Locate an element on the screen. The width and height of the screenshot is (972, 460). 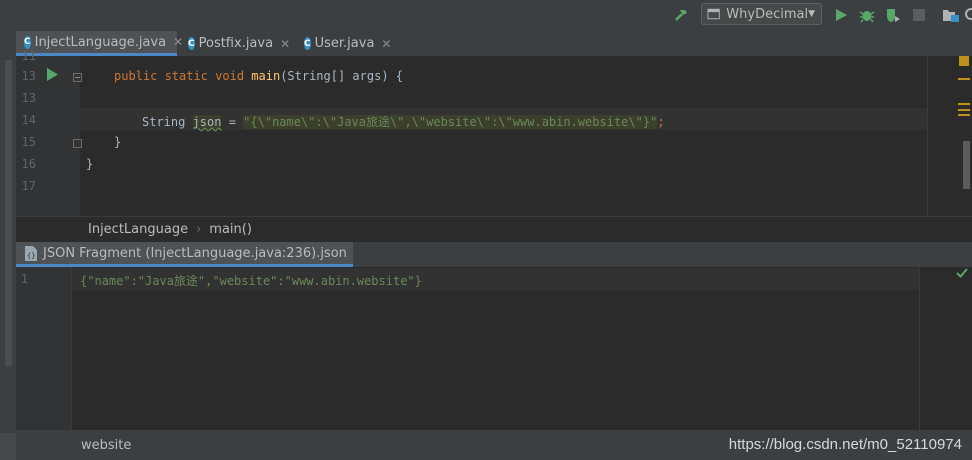
tab-label: User.java is located at coordinates (344, 43).